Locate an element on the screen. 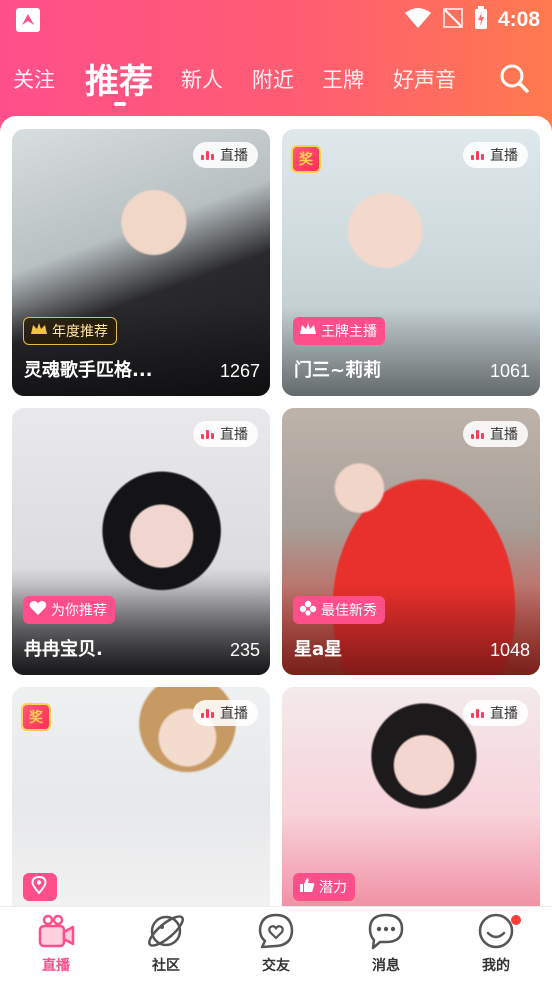 This screenshot has width=552, height=981. top-tab-bar: 关注 推荐 新人 附近 王牌 好声音 is located at coordinates (276, 80).